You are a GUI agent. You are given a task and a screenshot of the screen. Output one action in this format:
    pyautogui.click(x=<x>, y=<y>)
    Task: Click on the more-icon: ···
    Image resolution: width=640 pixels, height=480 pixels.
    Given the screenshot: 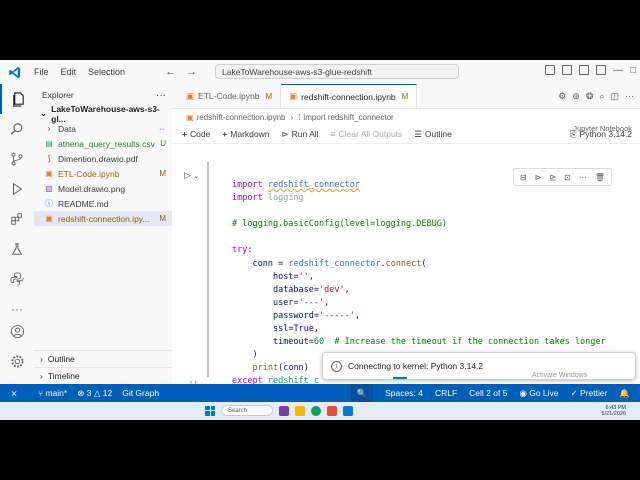 What is the action you would take?
    pyautogui.click(x=17, y=309)
    